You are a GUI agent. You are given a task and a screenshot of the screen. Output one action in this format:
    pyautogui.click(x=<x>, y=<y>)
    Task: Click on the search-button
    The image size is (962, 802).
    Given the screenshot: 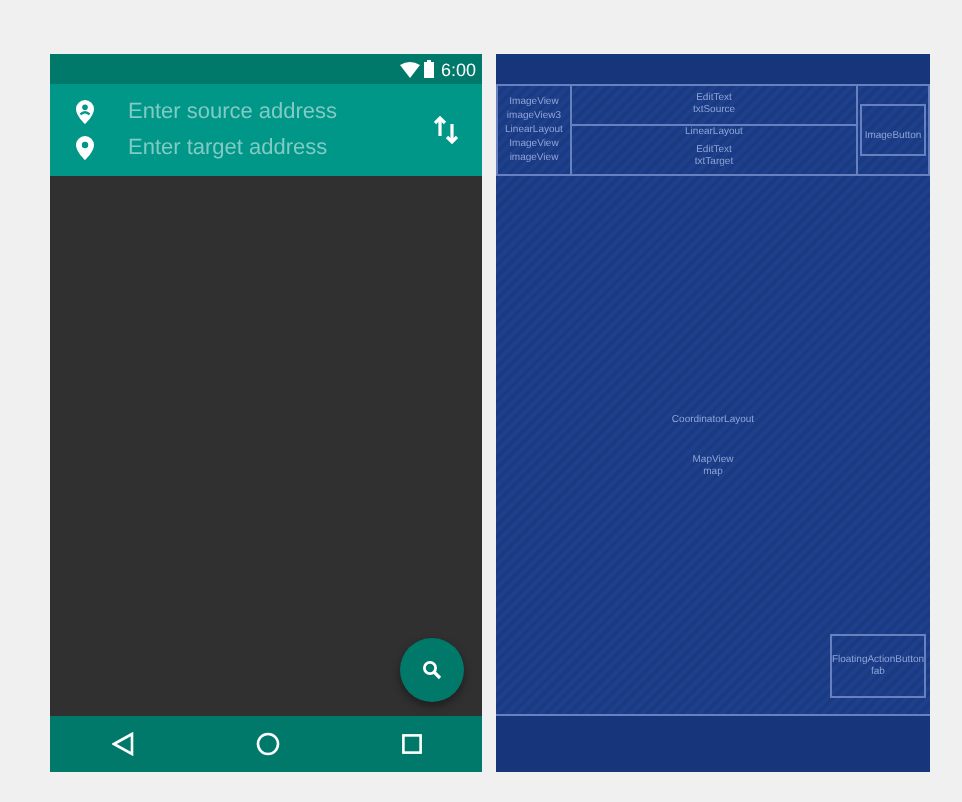 What is the action you would take?
    pyautogui.click(x=432, y=670)
    